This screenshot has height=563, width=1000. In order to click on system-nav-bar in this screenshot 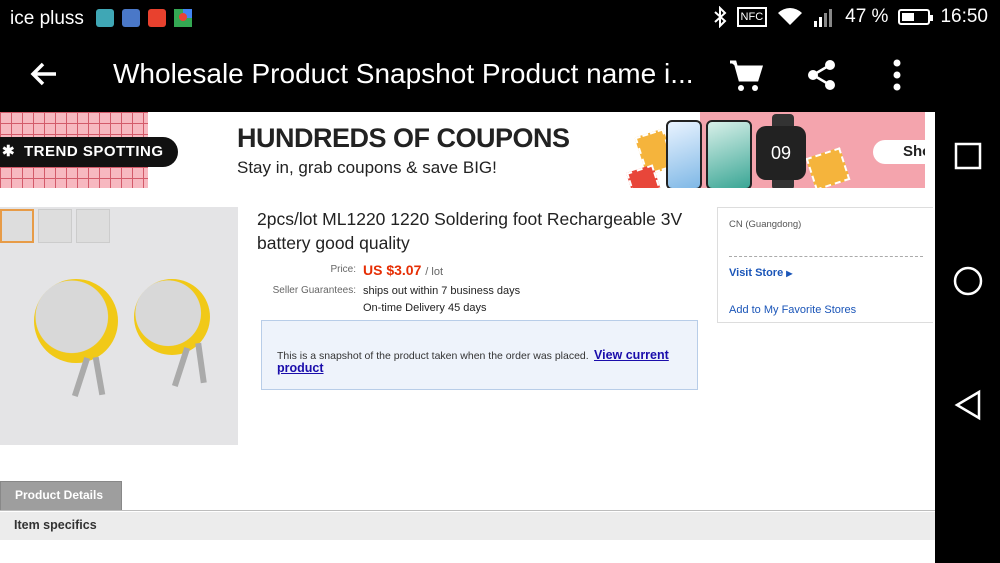, I will do `click(967, 300)`.